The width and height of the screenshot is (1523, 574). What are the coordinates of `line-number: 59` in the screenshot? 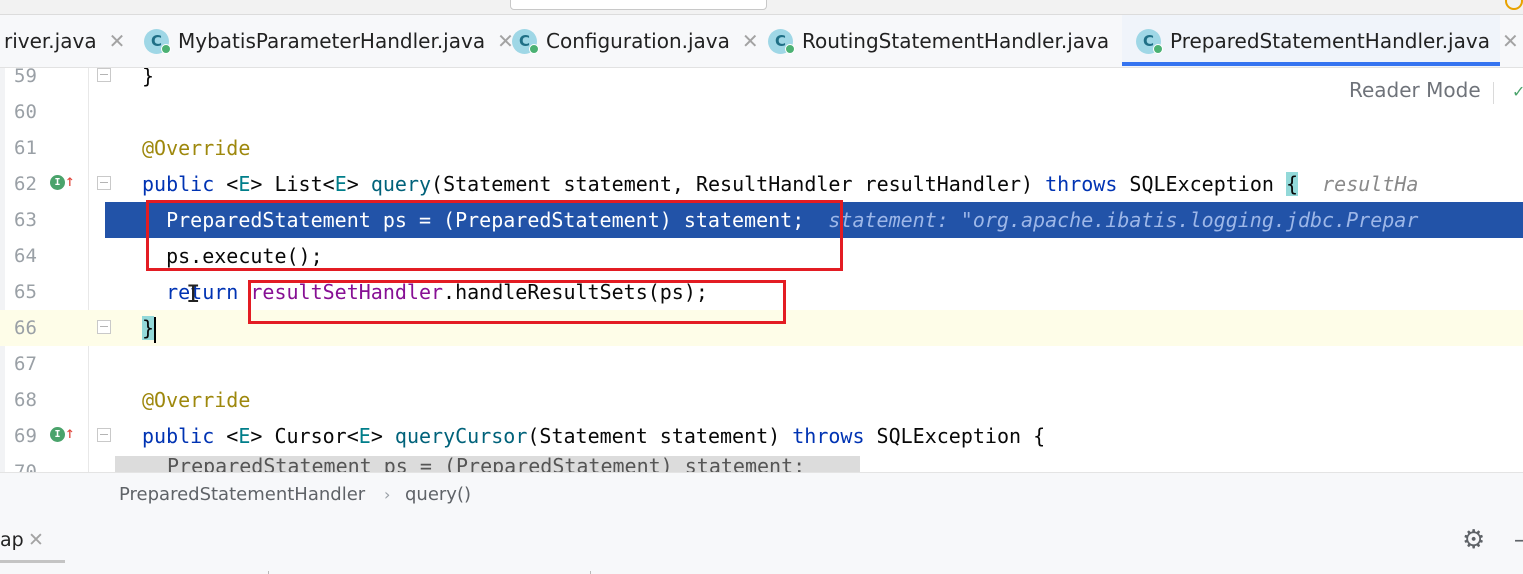 It's located at (25, 77).